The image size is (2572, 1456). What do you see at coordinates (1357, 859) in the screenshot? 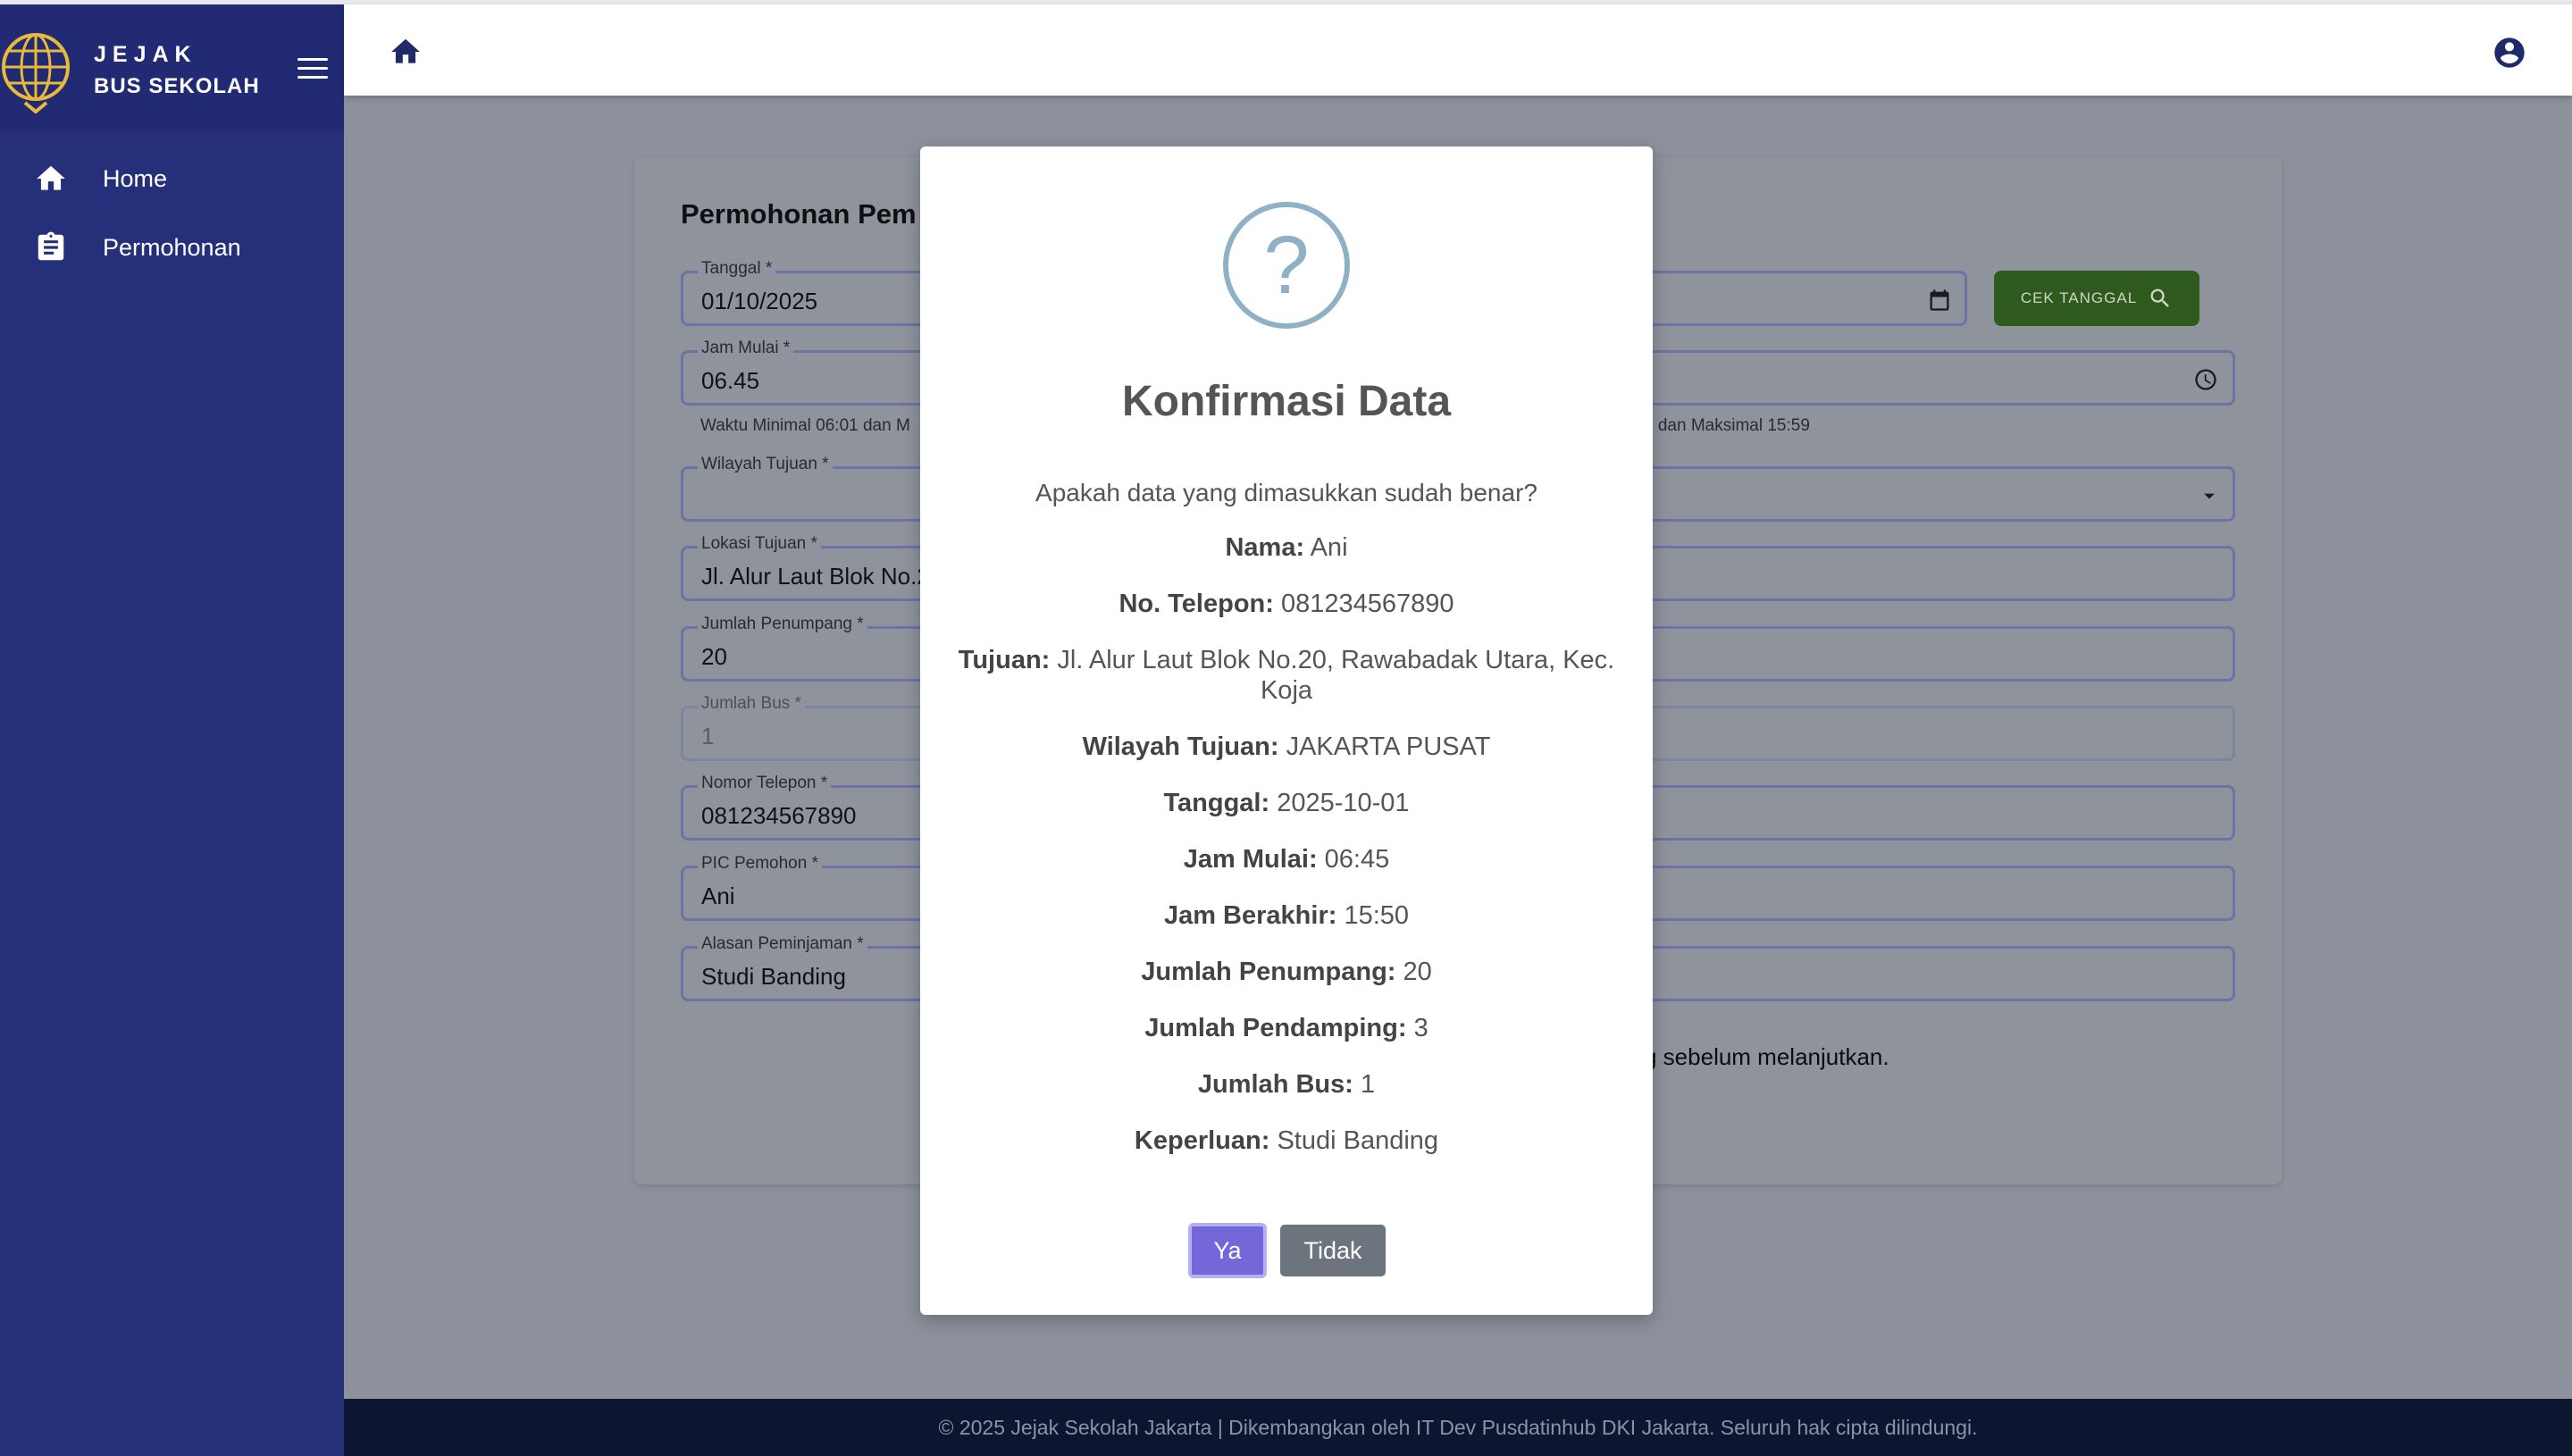
I see `row-value: 06:45` at bounding box center [1357, 859].